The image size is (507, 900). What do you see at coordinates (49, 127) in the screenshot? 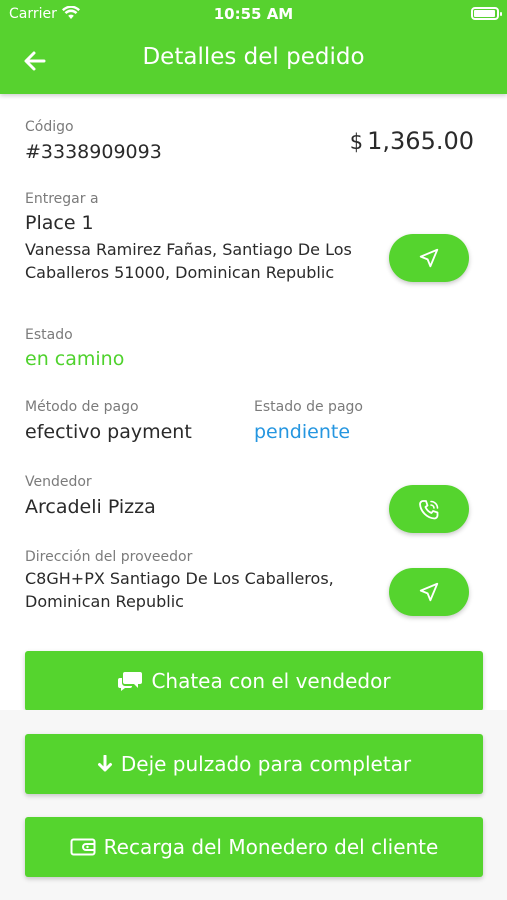
I see `code-label: Código` at bounding box center [49, 127].